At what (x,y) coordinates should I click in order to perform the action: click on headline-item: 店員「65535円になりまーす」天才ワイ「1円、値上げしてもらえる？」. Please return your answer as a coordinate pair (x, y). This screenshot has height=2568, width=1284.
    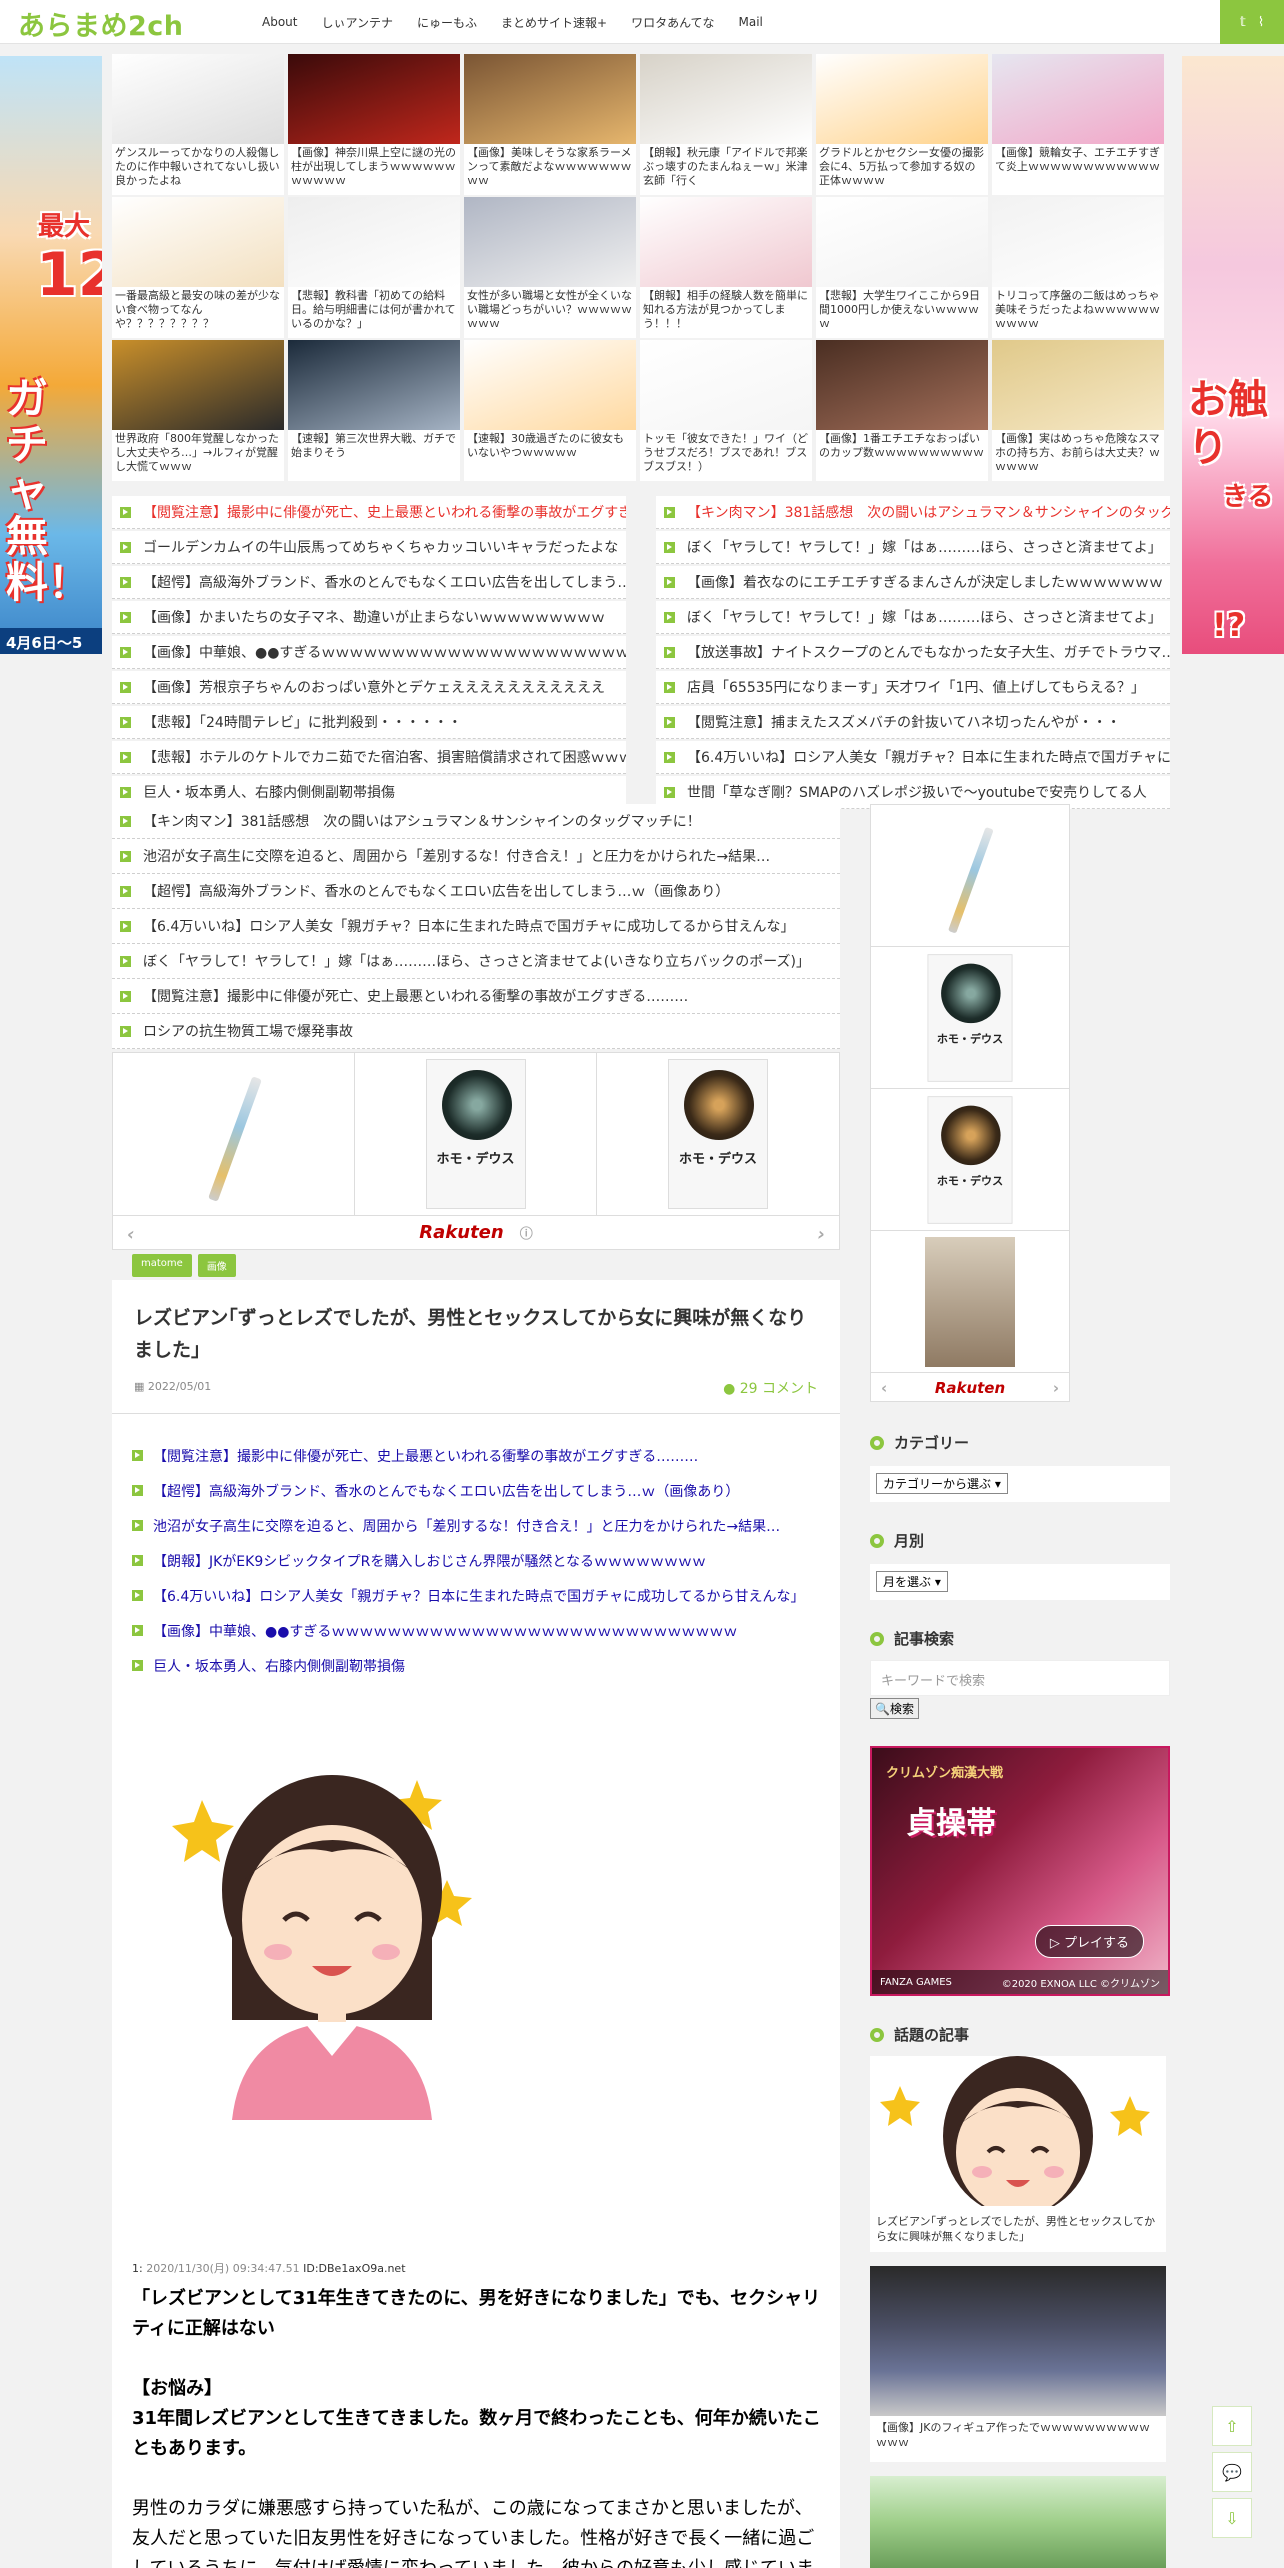
    Looking at the image, I should click on (913, 687).